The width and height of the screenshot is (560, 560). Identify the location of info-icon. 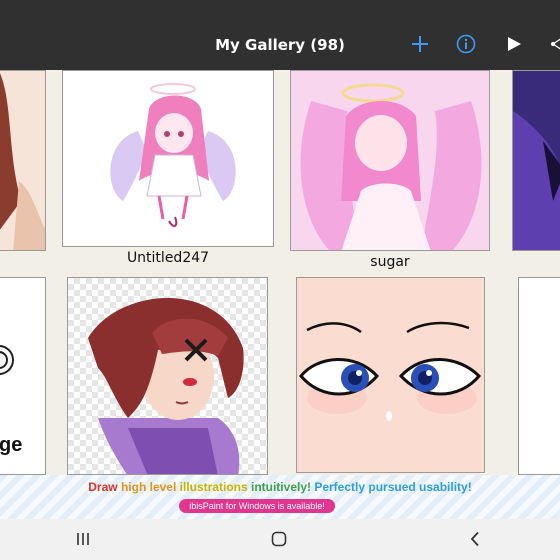
(466, 44).